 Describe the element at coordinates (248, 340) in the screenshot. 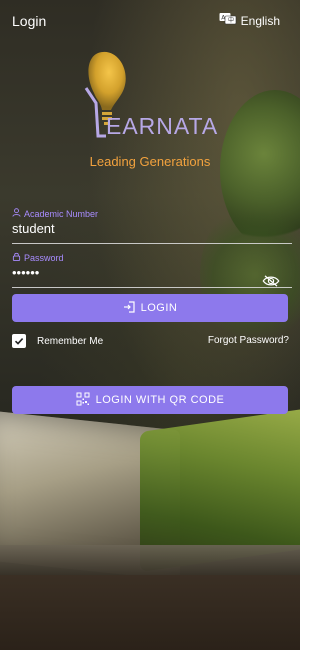

I see `forgot-password-link: Forgot Password?` at that location.